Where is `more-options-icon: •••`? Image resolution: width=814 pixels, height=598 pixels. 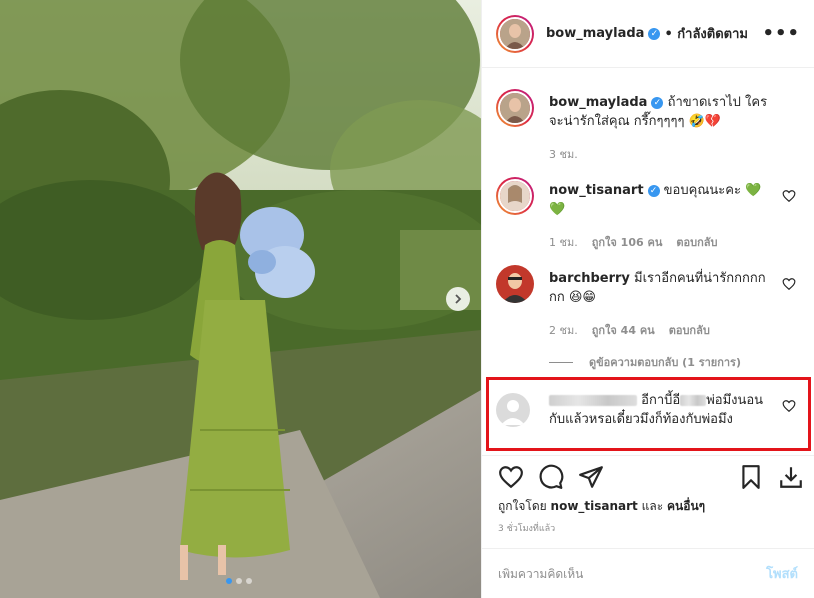
more-options-icon: ••• is located at coordinates (781, 33).